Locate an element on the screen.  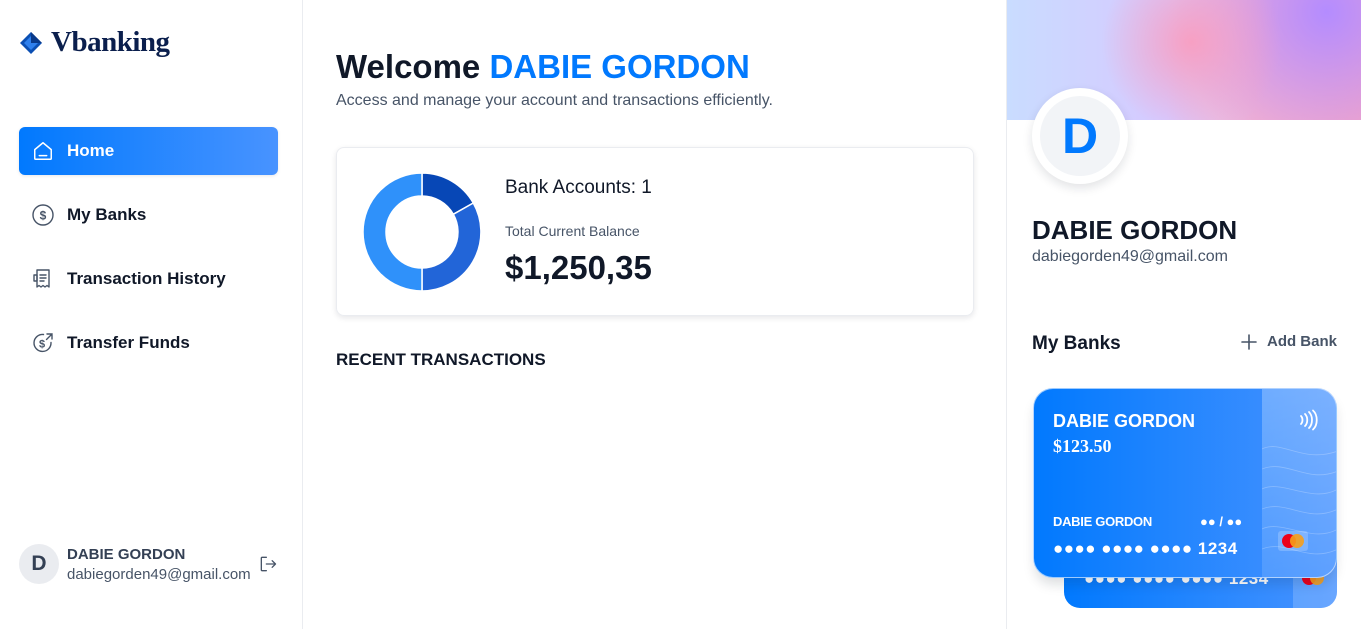
sidebar-item-home: Home is located at coordinates (148, 151).